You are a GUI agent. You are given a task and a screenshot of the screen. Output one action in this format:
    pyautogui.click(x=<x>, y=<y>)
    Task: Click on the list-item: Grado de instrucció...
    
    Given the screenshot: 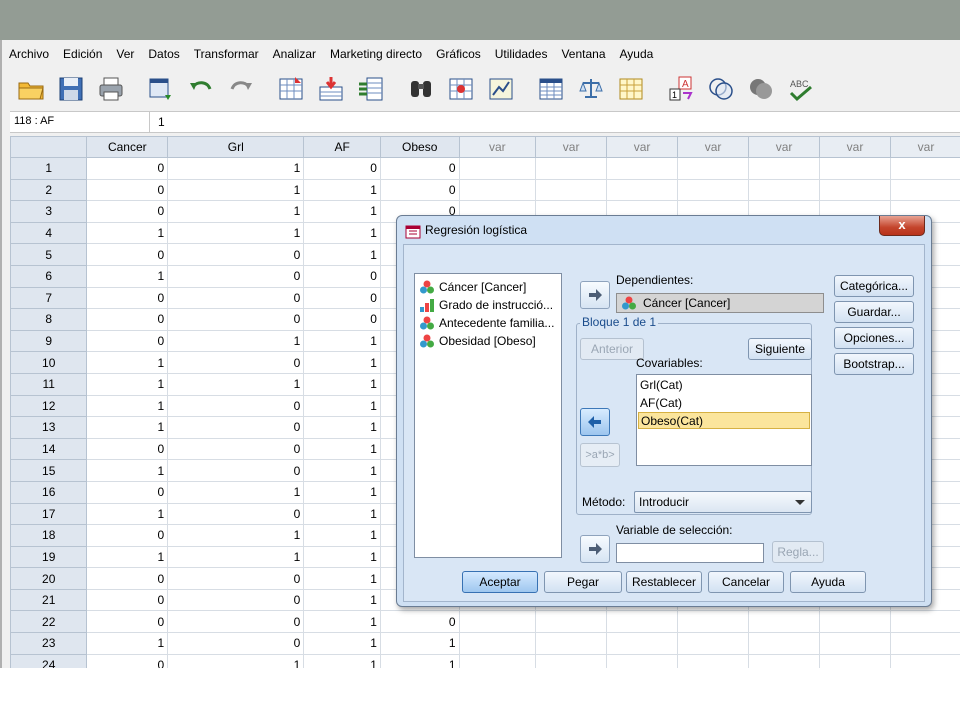 What is the action you would take?
    pyautogui.click(x=486, y=305)
    